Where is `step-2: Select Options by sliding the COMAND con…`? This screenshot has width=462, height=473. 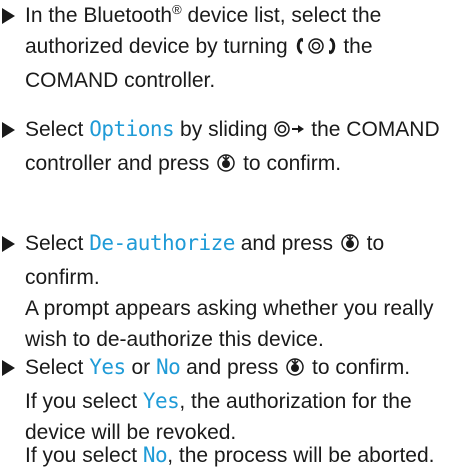 step-2: Select Options by sliding the COMAND con… is located at coordinates (231, 148).